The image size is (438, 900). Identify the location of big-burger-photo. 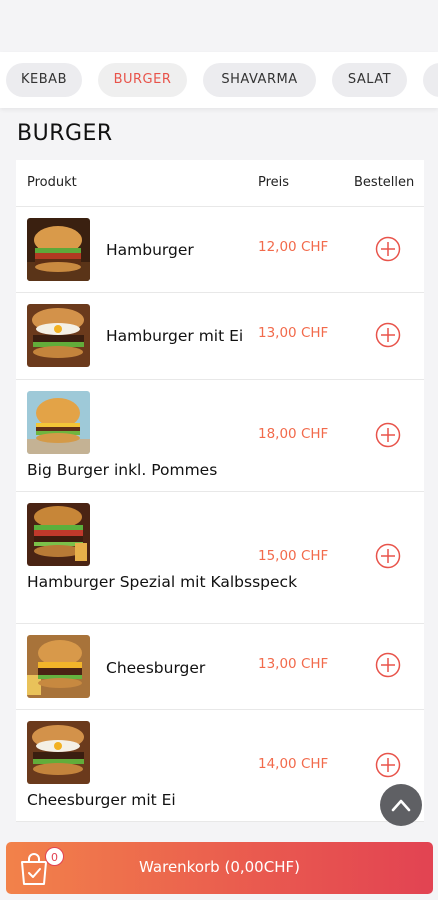
(58, 422).